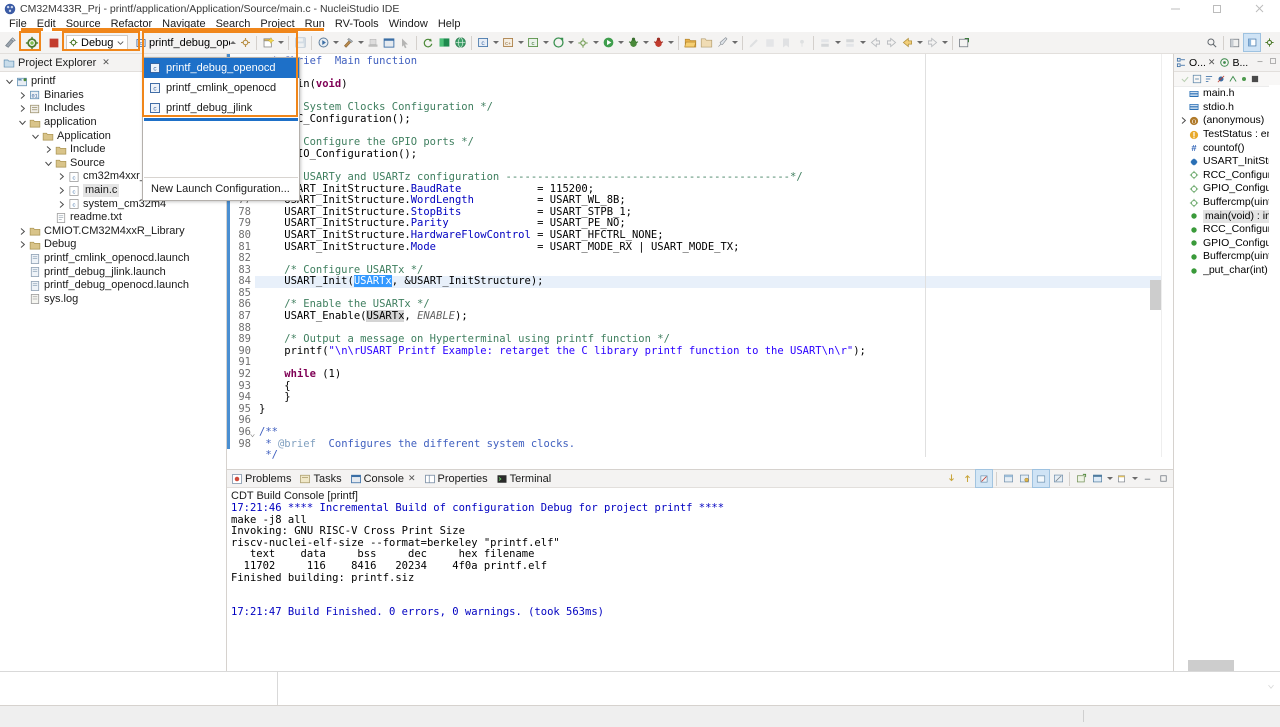 The image size is (1280, 727). Describe the element at coordinates (1217, 8) in the screenshot. I see `maximize-button` at that location.